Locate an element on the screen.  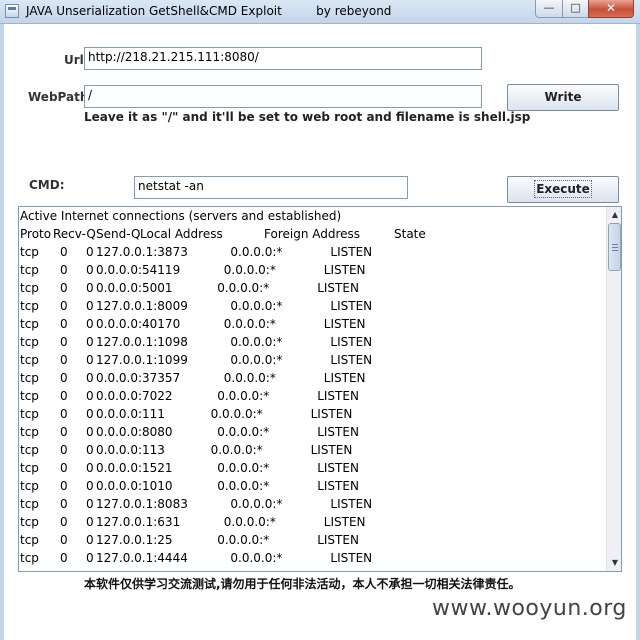
window-frame-right is located at coordinates (638, 332).